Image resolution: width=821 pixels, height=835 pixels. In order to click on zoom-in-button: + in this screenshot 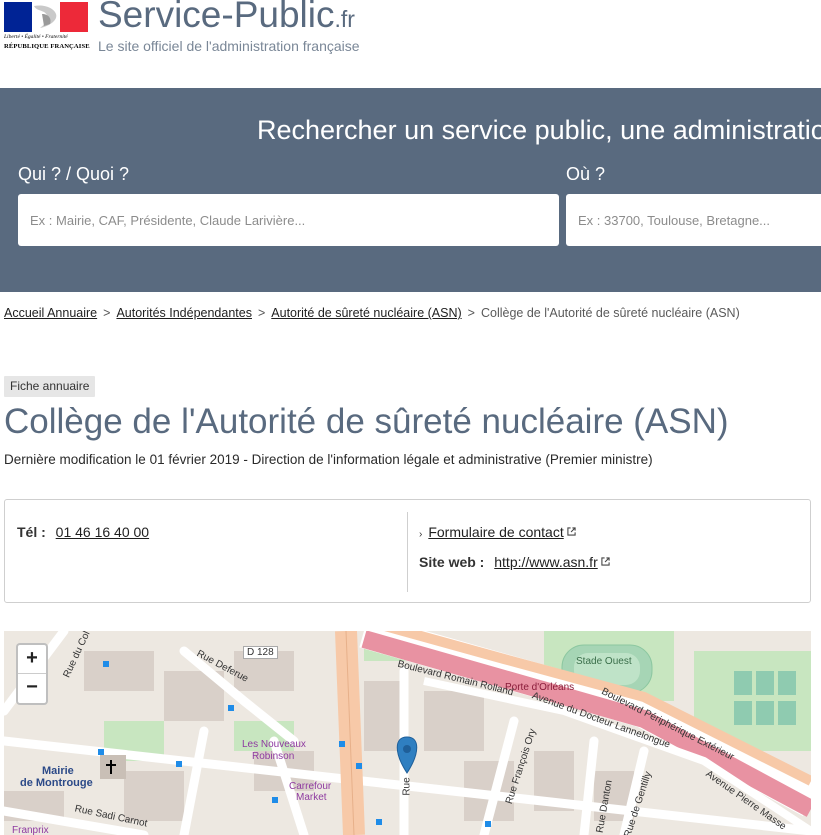, I will do `click(32, 659)`.